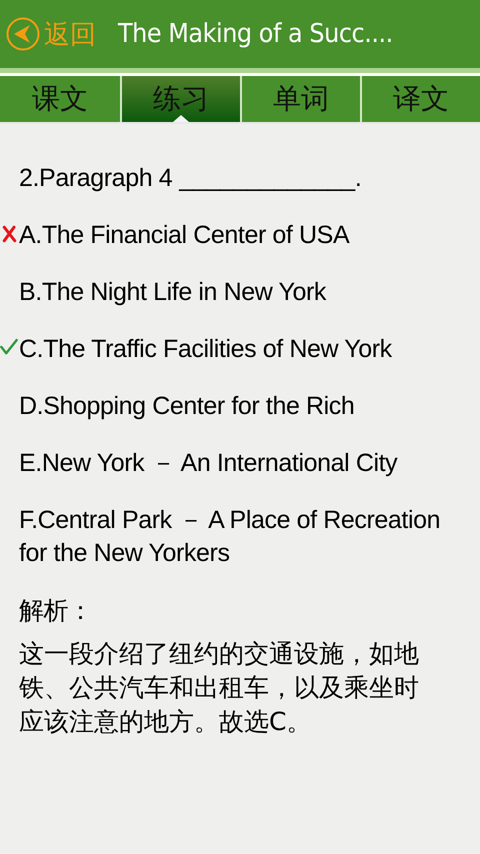 The height and width of the screenshot is (854, 480). Describe the element at coordinates (240, 349) in the screenshot. I see `answer-option: C.The Traffic Facilities of New York` at that location.